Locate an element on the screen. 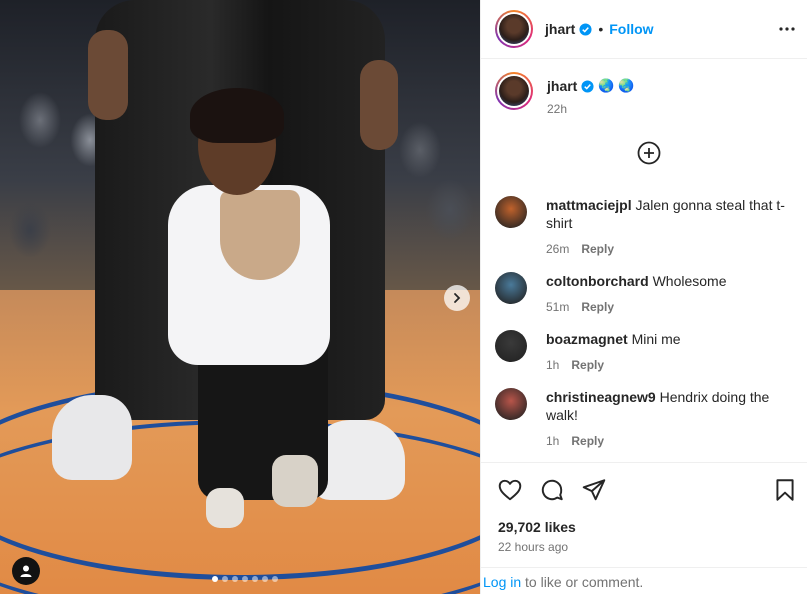 The height and width of the screenshot is (594, 807). comment-item: coltonborchard Wholesome 51m Reply is located at coordinates (645, 294).